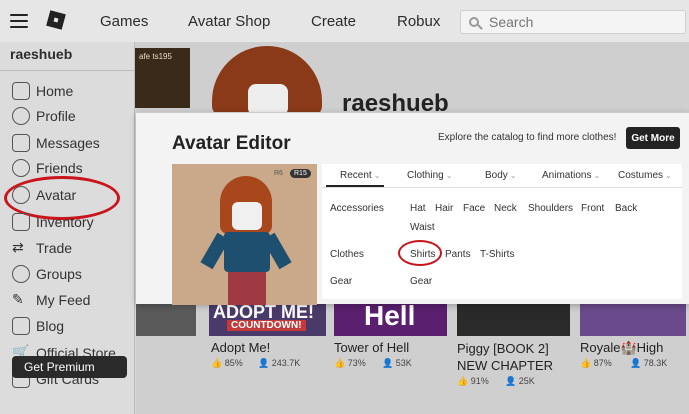 The height and width of the screenshot is (414, 689). I want to click on sidebar-item-label: Messages, so click(68, 143).